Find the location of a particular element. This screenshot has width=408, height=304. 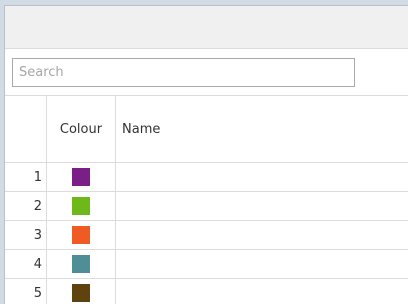

table-row: 2 is located at coordinates (206, 206).